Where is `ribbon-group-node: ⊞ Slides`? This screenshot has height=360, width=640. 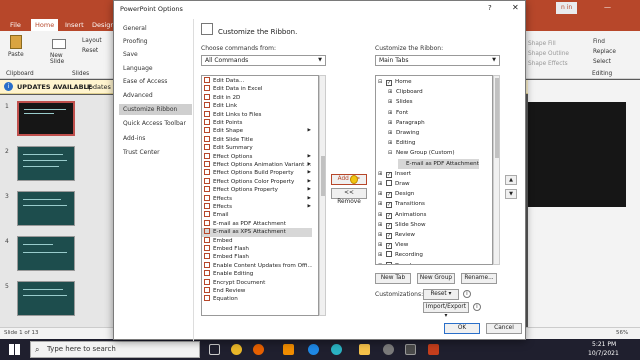
ribbon-group-node: ⊞ Slides is located at coordinates (400, 102).